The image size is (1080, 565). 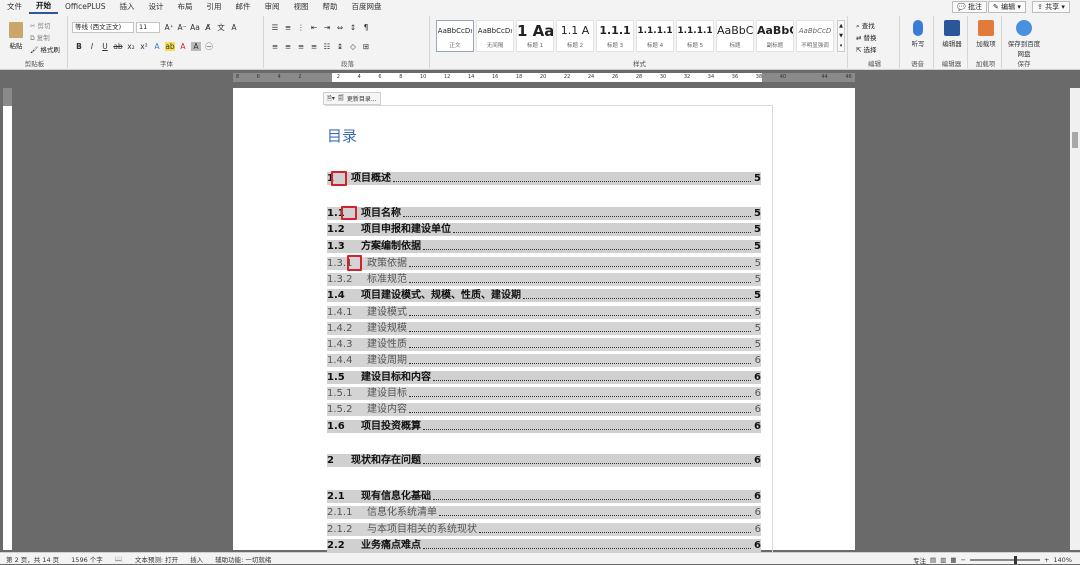 What do you see at coordinates (544, 460) in the screenshot?
I see `toc-entry: 2 现状和存在问题 6` at bounding box center [544, 460].